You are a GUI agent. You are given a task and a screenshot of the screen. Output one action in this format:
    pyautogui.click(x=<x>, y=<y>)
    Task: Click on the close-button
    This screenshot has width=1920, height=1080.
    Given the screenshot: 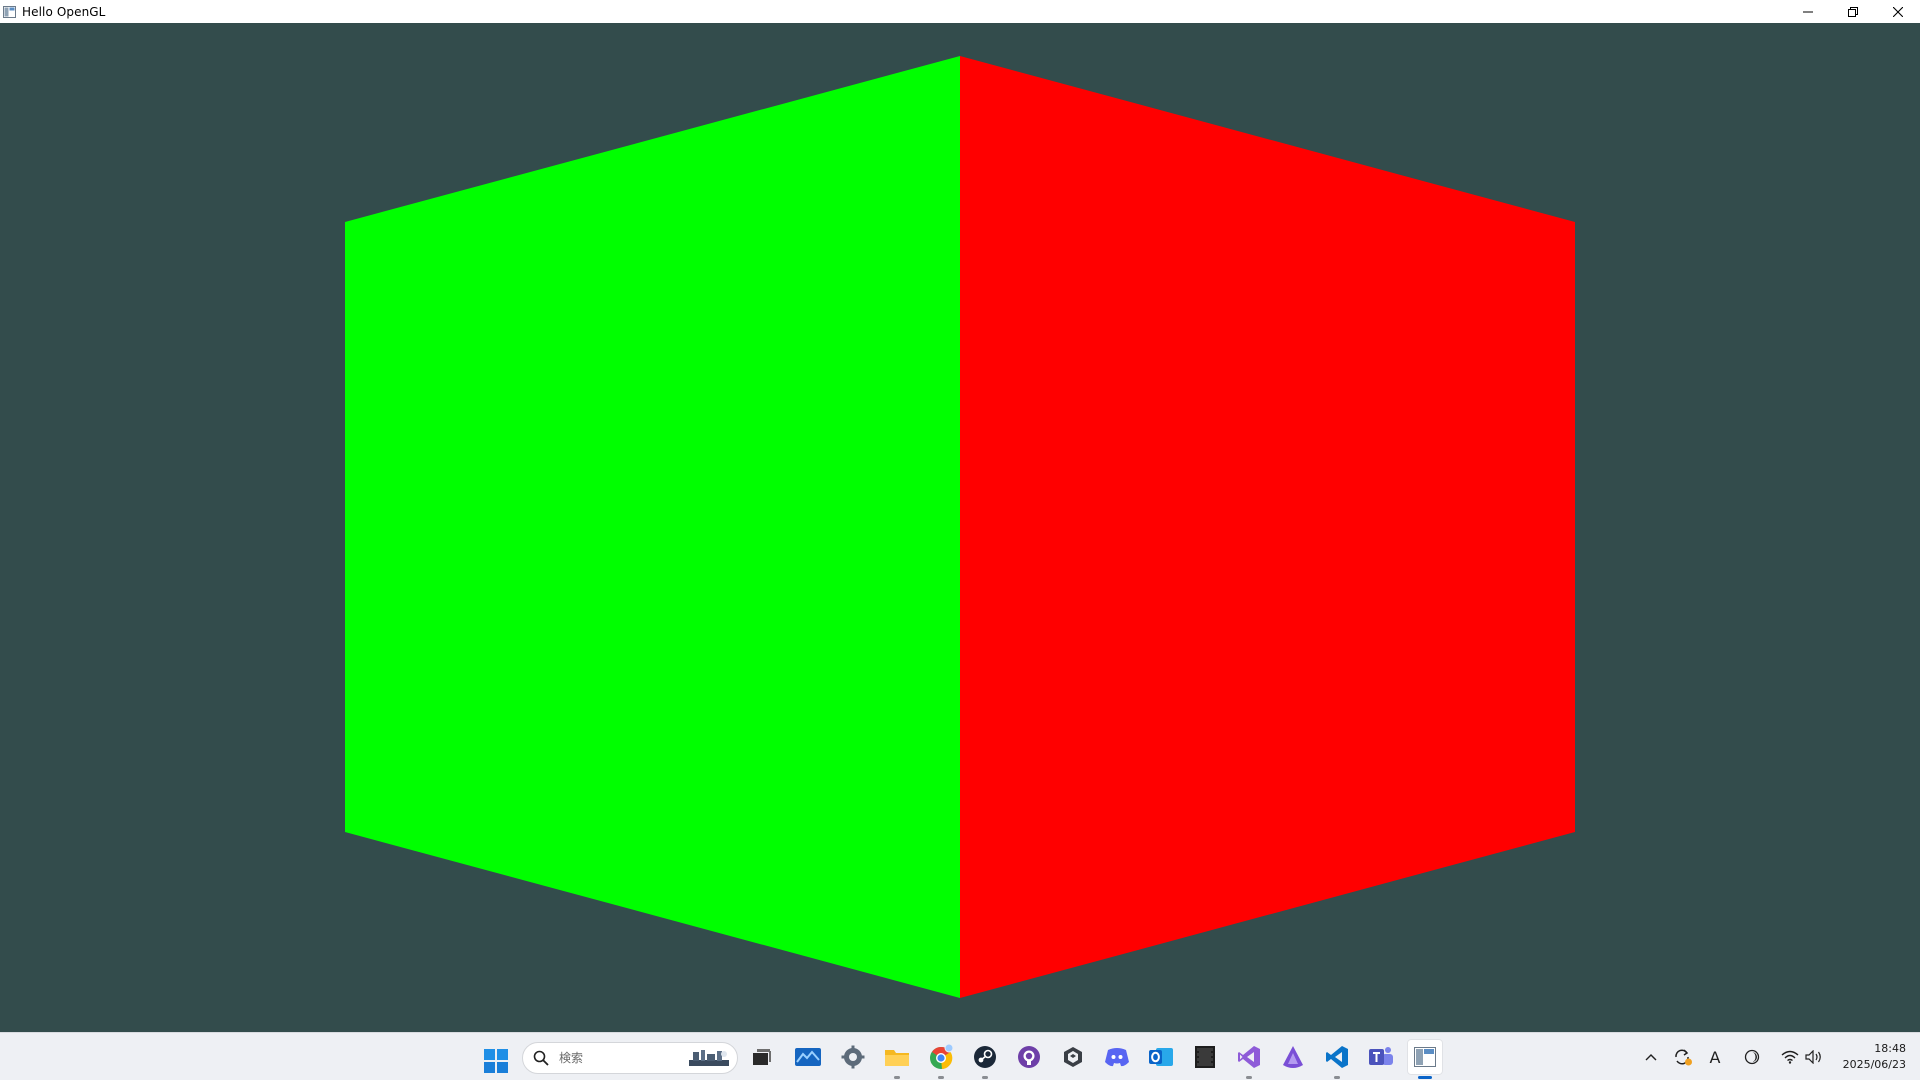 What is the action you would take?
    pyautogui.click(x=1897, y=11)
    